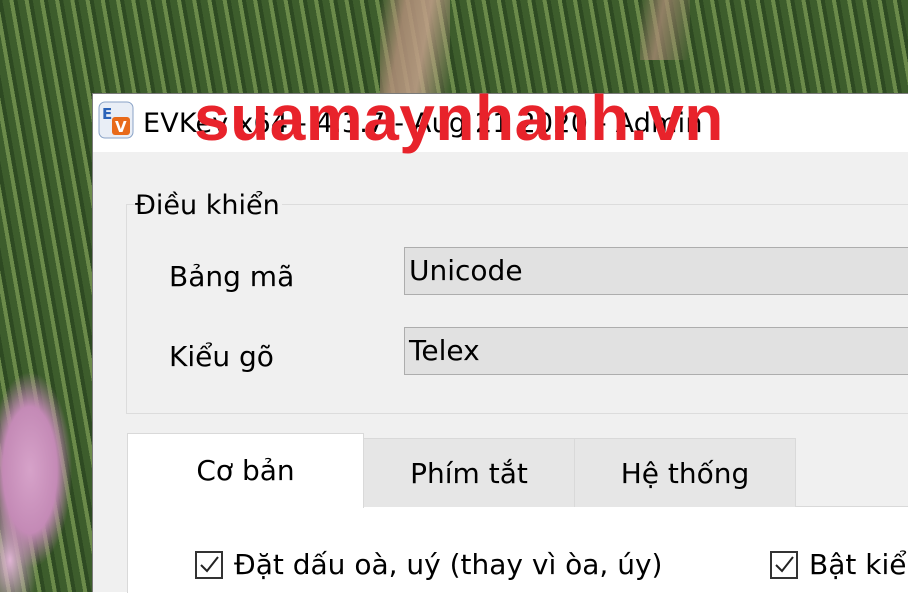 The height and width of the screenshot is (593, 908). I want to click on tab-system-label: Hệ thống, so click(685, 473).